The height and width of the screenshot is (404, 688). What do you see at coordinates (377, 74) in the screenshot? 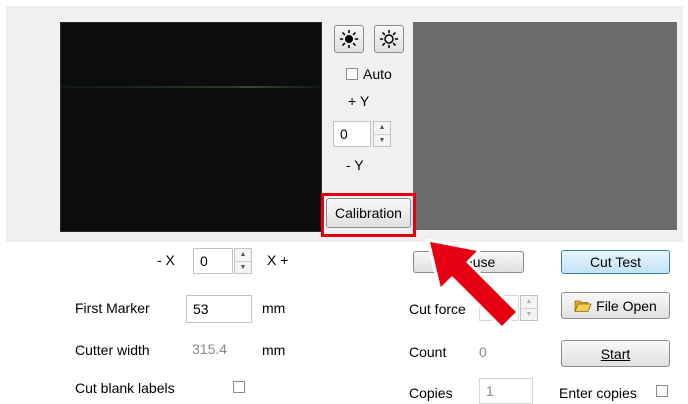
I see `auto-label: Auto` at bounding box center [377, 74].